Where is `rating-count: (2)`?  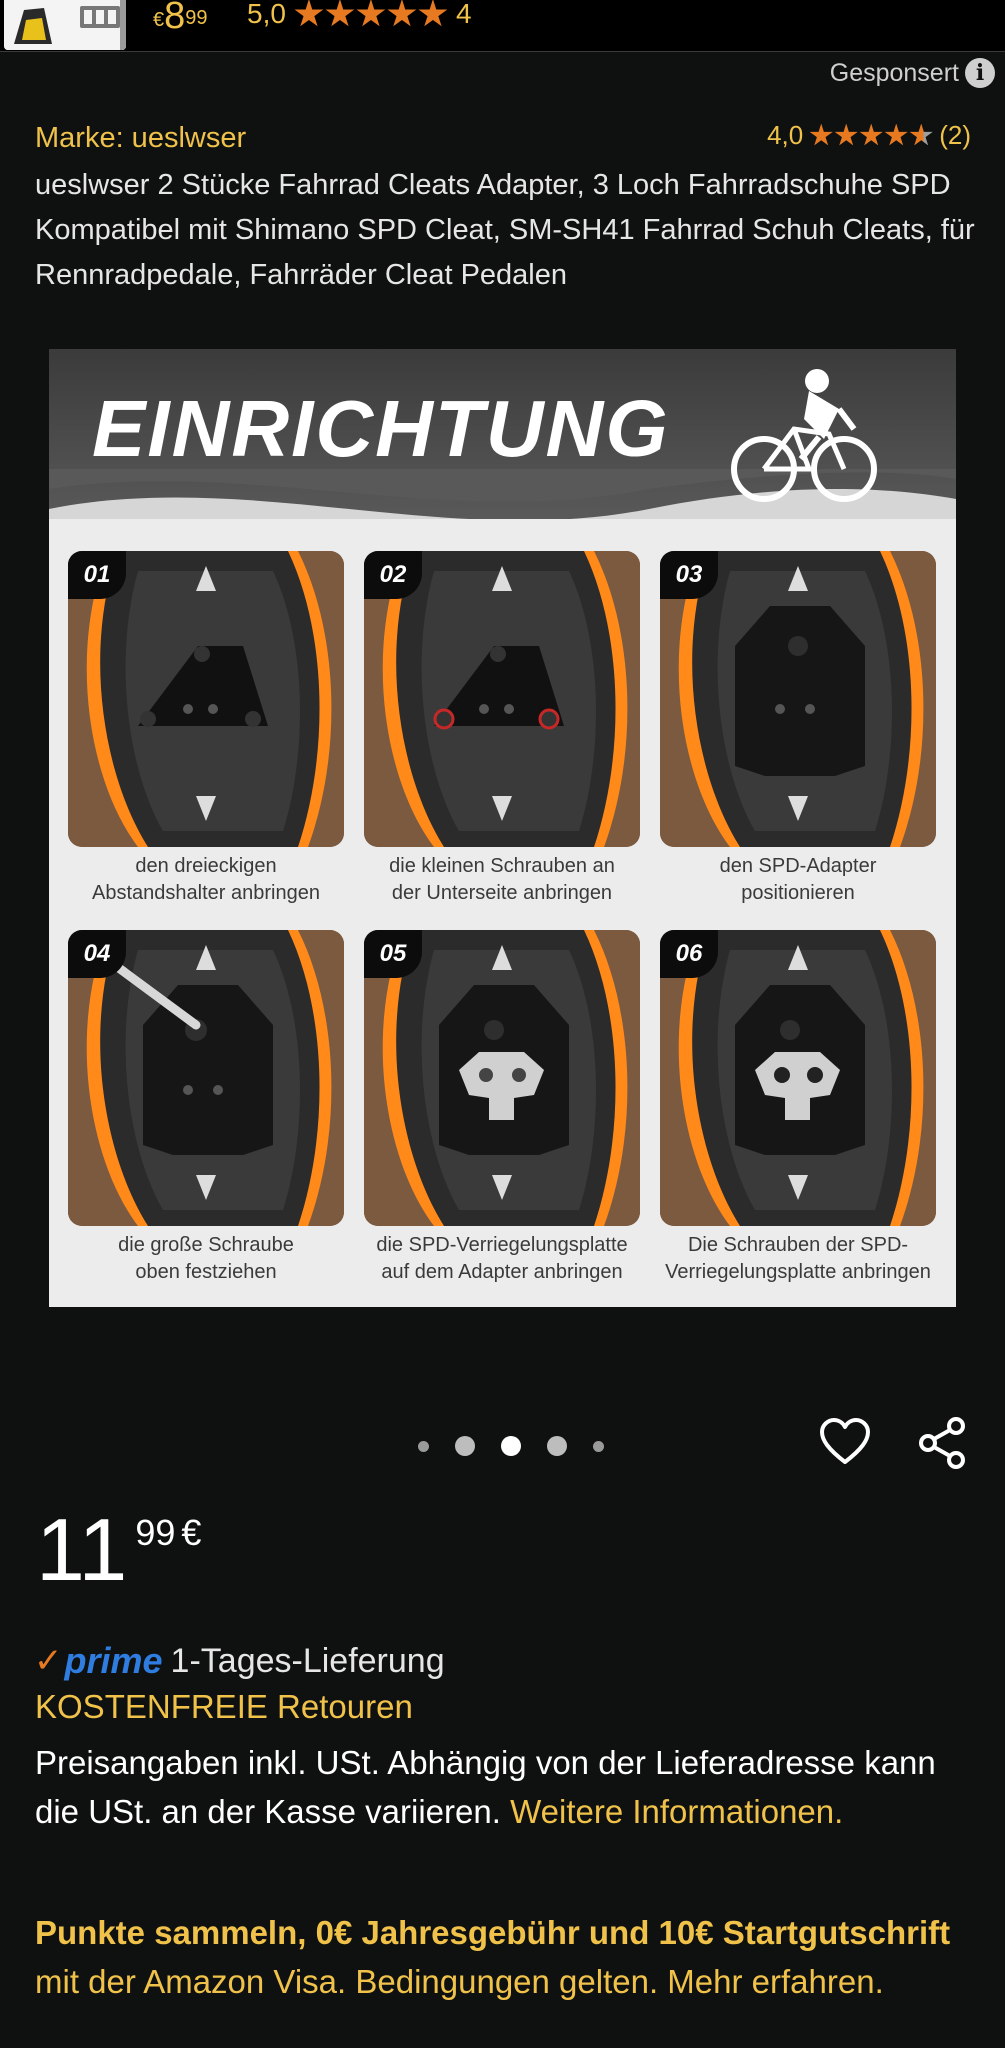 rating-count: (2) is located at coordinates (955, 135).